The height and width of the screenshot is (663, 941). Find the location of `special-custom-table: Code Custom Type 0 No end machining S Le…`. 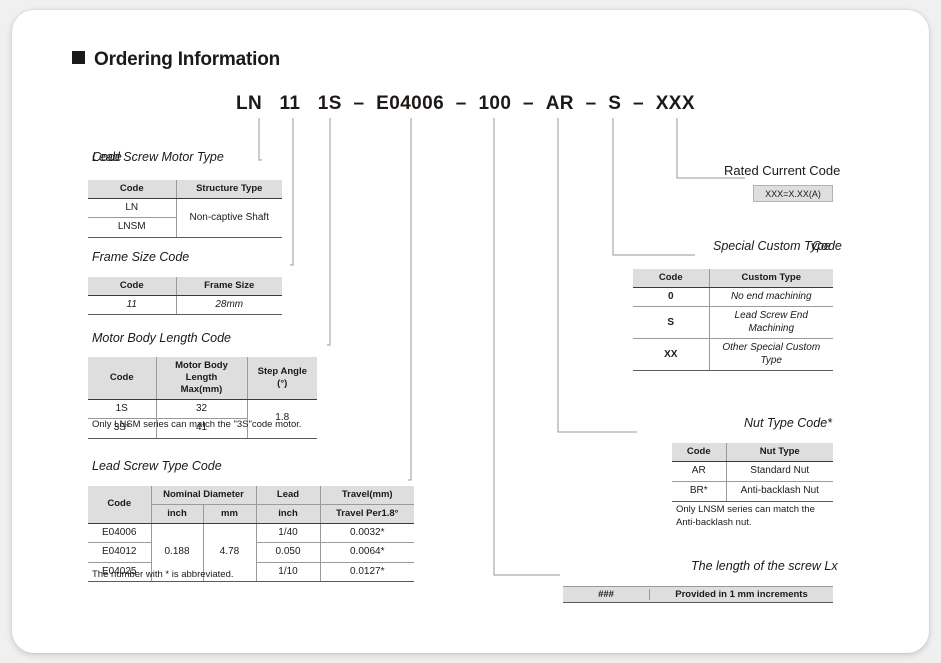

special-custom-table: Code Custom Type 0 No end machining S Le… is located at coordinates (733, 320).